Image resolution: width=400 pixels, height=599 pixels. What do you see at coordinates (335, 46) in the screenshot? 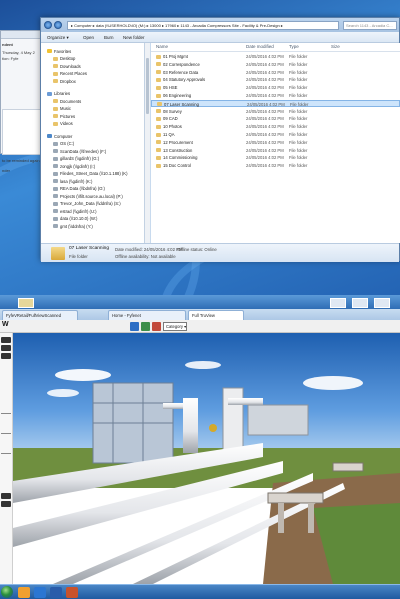
I see `column-header-size: Size` at bounding box center [335, 46].